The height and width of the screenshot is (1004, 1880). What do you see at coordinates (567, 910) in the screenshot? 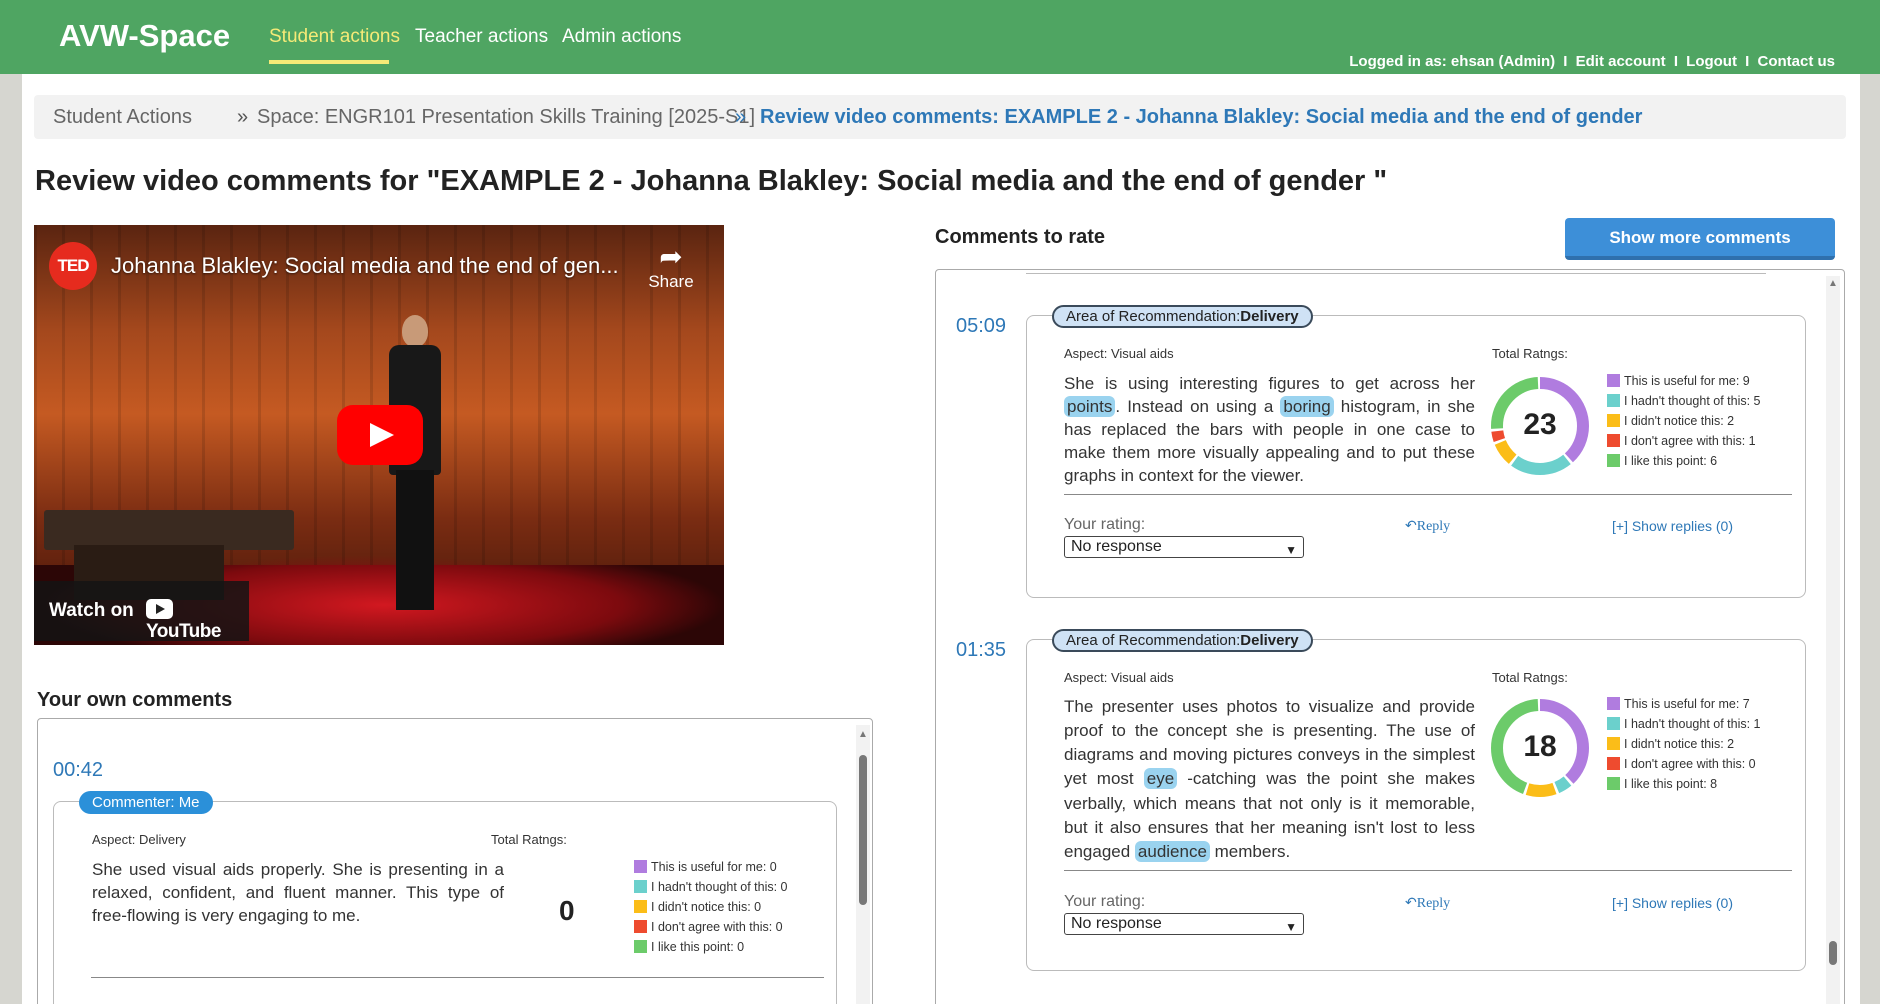
I see `total-ratings-count: 0` at bounding box center [567, 910].